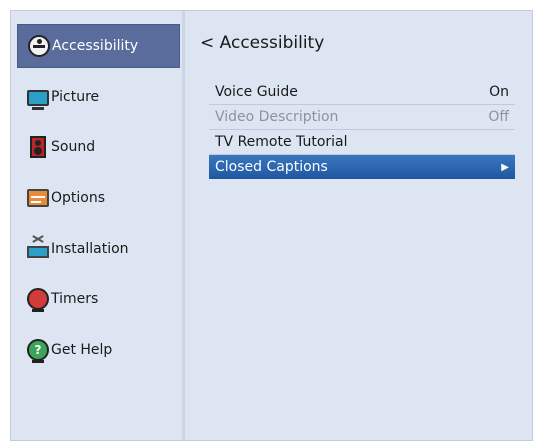 The image size is (543, 441). Describe the element at coordinates (98, 147) in the screenshot. I see `sidebar-item-sound: Sound` at that location.